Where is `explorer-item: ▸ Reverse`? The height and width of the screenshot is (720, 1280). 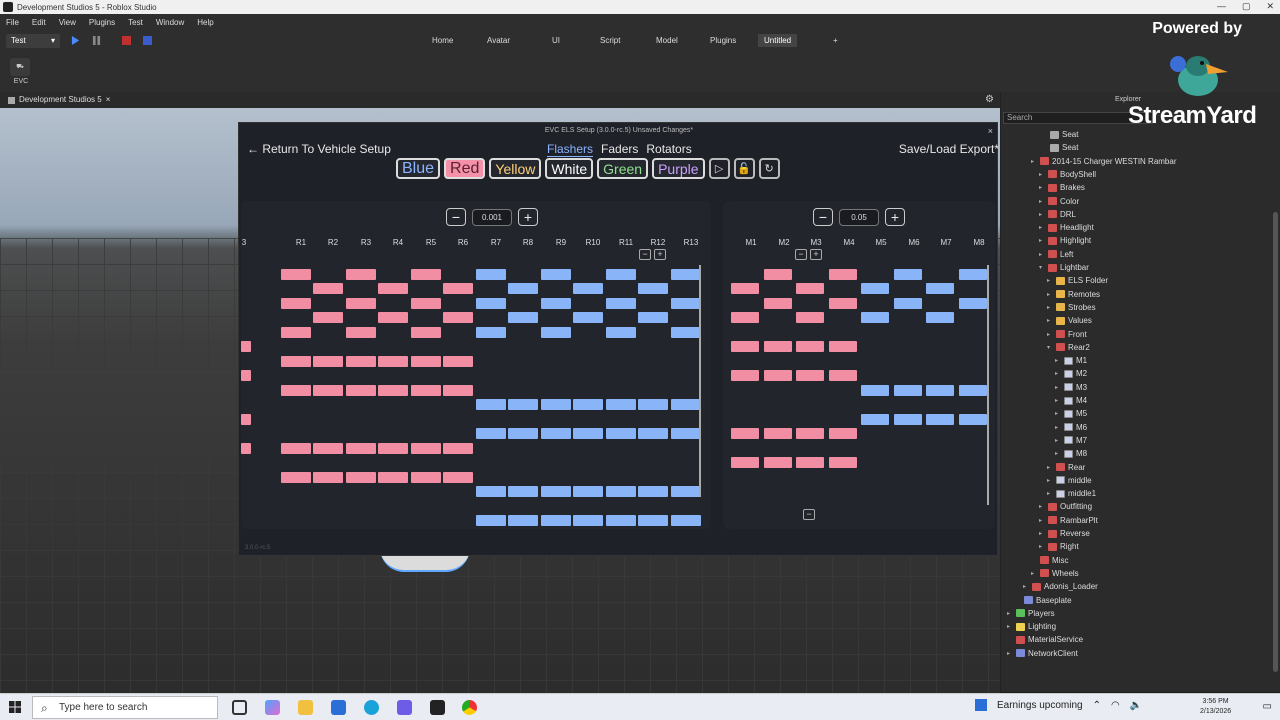 explorer-item: ▸ Reverse is located at coordinates (1064, 533).